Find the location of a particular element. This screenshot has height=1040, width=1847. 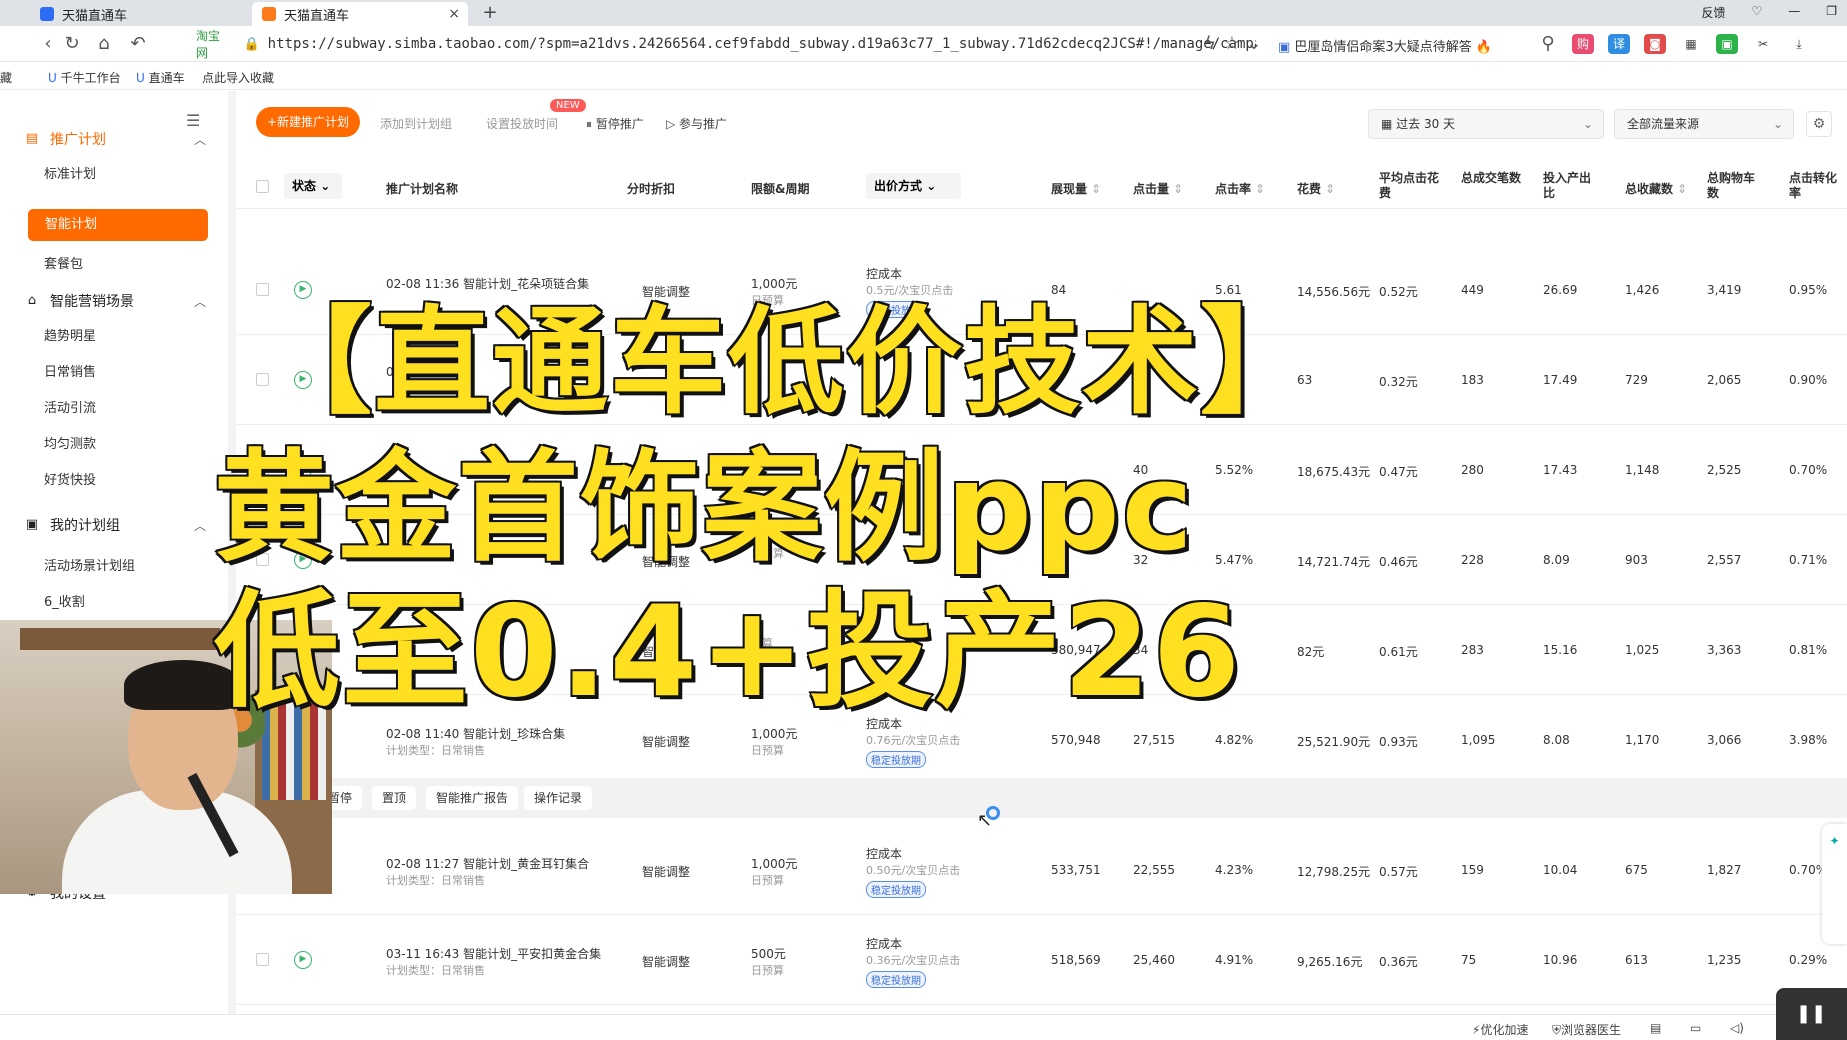

cvr-cell: 0.90% is located at coordinates (1808, 380).